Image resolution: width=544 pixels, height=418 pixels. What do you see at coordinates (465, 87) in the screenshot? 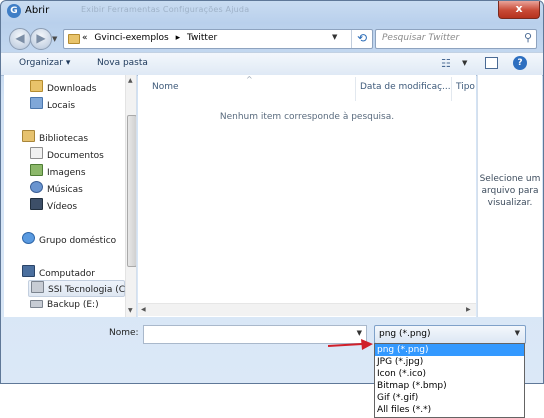
I see `column-header-type: Tipo` at bounding box center [465, 87].